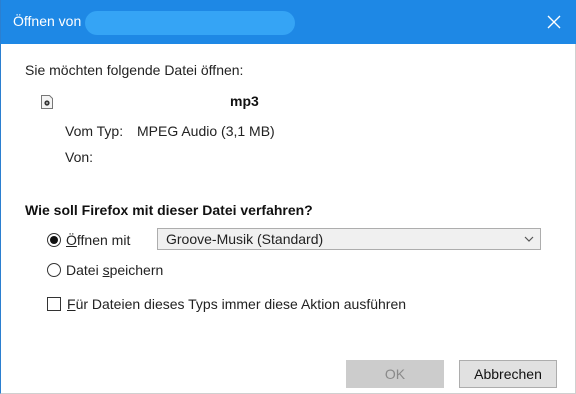 Image resolution: width=576 pixels, height=394 pixels. I want to click on remember-action-checkbox-box, so click(54, 304).